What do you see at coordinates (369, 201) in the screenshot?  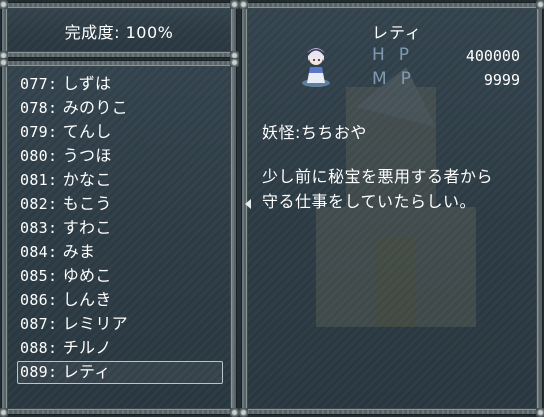 I see `description-line: 守る仕事をしていたらしい。` at bounding box center [369, 201].